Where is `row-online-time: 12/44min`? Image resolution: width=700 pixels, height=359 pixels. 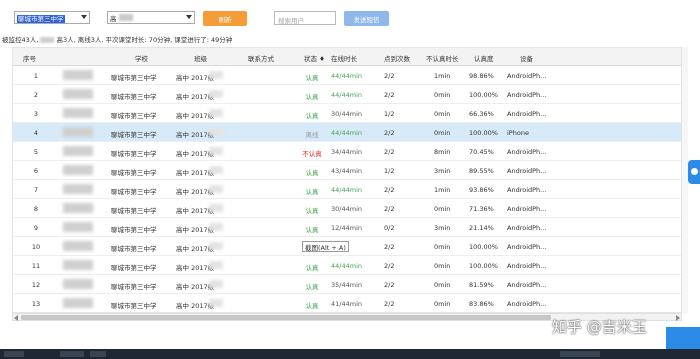
row-online-time: 12/44min is located at coordinates (346, 228).